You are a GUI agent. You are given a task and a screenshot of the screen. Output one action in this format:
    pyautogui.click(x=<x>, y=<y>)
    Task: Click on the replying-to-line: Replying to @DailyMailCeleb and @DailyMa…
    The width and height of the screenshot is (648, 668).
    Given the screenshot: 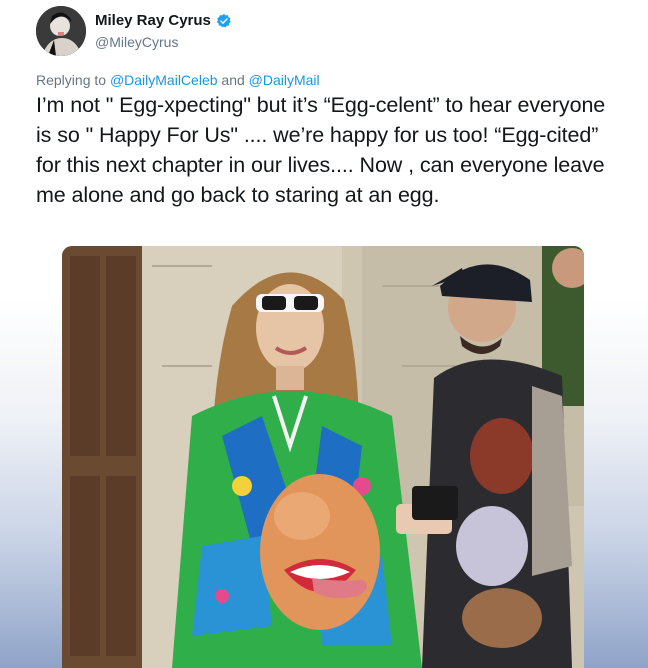 What is the action you would take?
    pyautogui.click(x=178, y=80)
    